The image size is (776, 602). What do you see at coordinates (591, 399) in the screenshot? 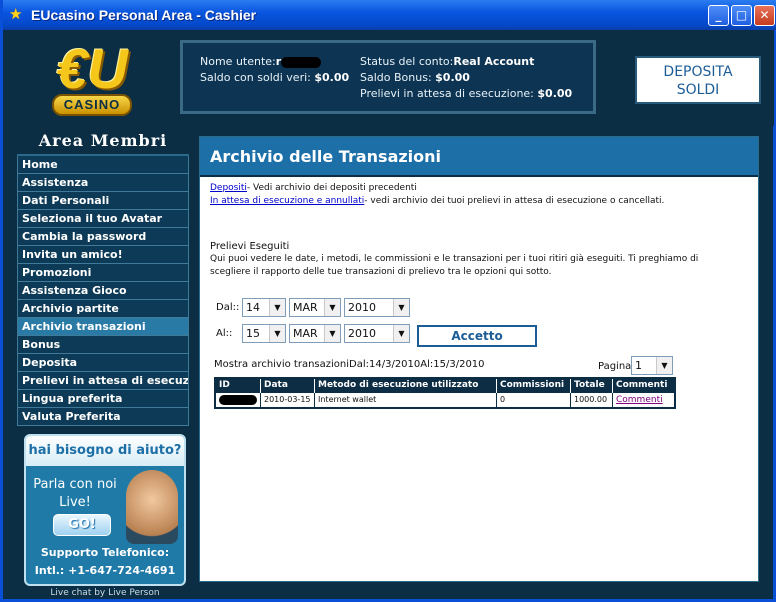
I see `cell-total: 1000.00` at bounding box center [591, 399].